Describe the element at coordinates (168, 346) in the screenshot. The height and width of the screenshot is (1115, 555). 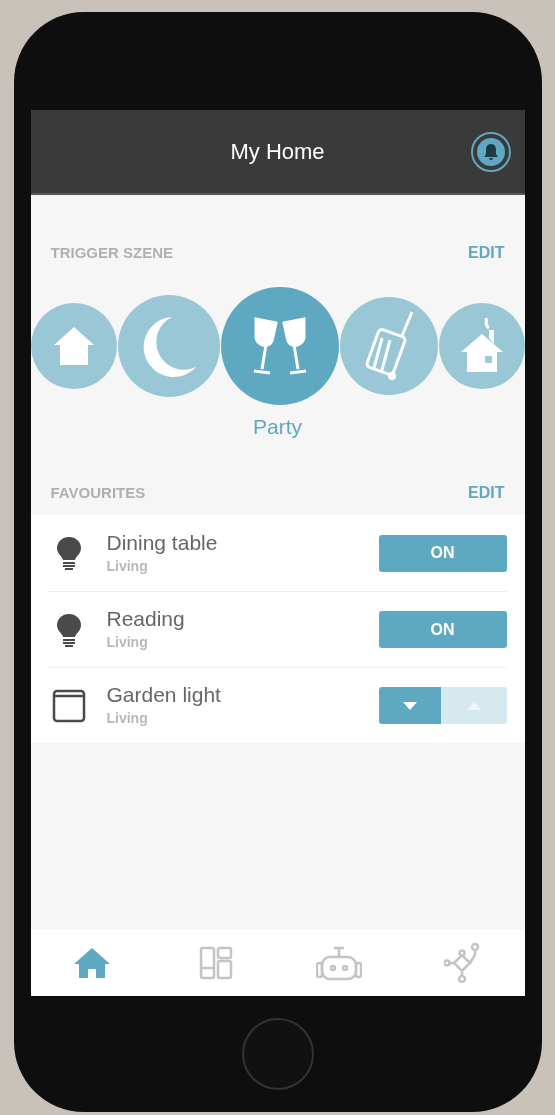
I see `moon-icon` at that location.